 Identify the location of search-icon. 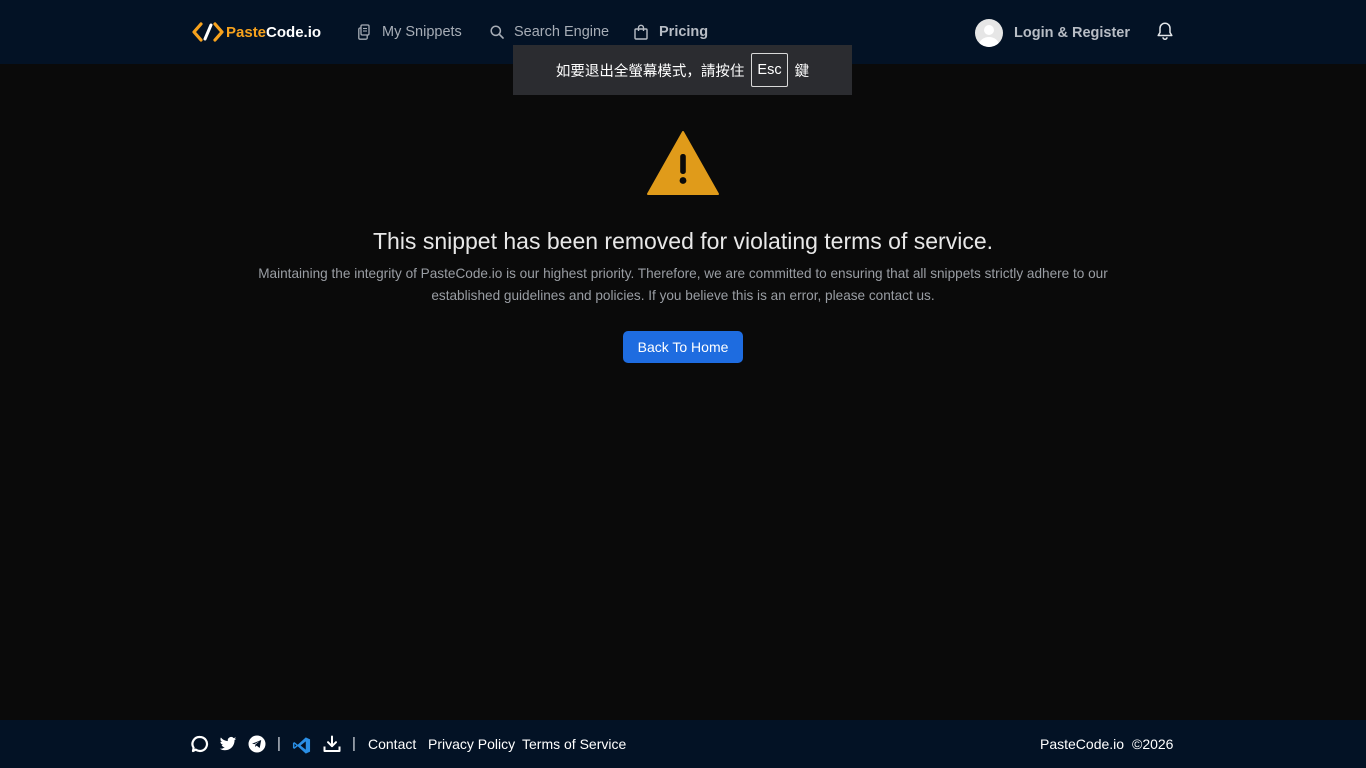
(497, 32).